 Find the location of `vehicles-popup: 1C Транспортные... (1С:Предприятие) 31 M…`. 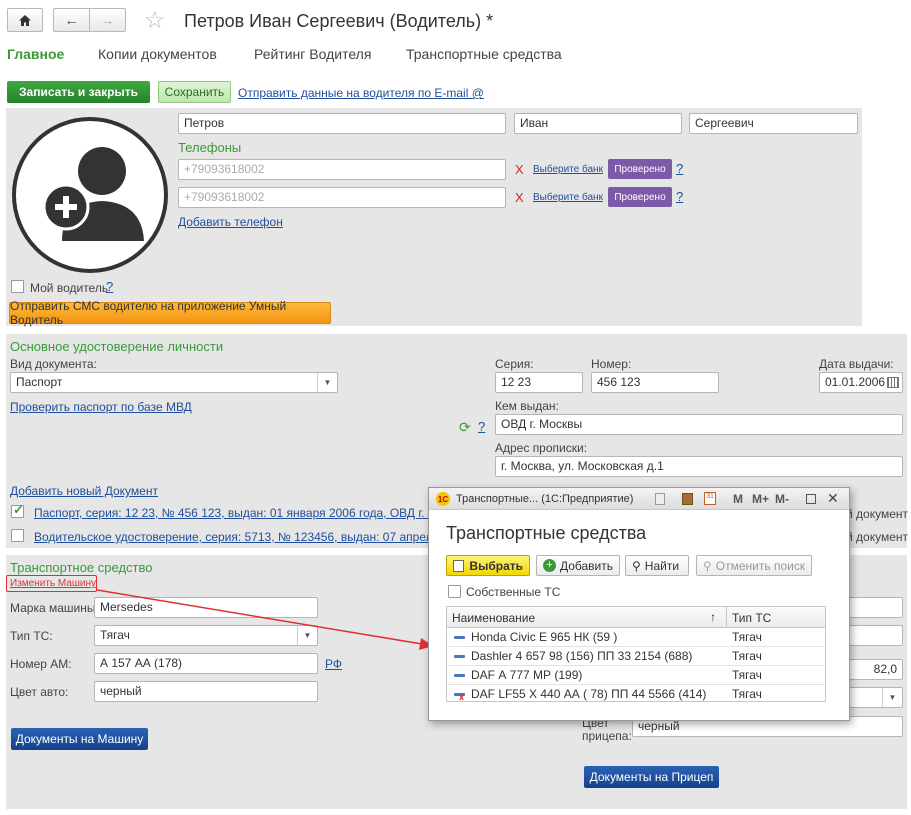

vehicles-popup: 1C Транспортные... (1С:Предприятие) 31 M… is located at coordinates (639, 604).